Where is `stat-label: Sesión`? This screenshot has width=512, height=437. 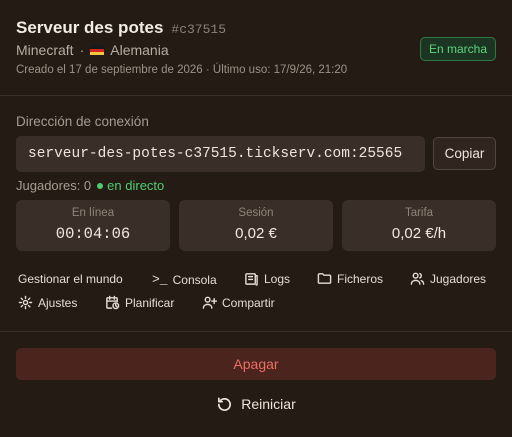
stat-label: Sesión is located at coordinates (256, 213).